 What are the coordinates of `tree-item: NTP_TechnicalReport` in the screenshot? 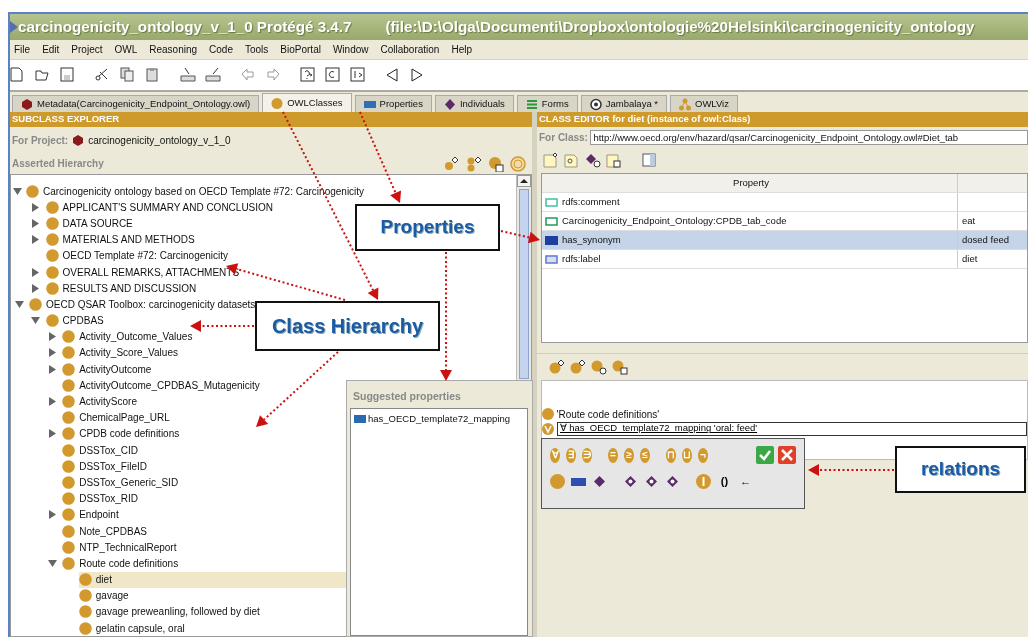 It's located at (120, 547).